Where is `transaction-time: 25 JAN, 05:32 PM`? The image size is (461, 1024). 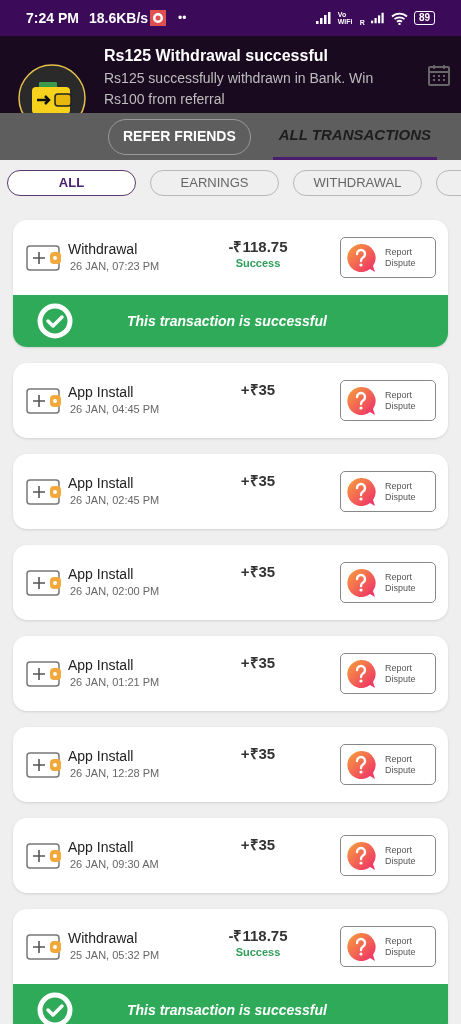 transaction-time: 25 JAN, 05:32 PM is located at coordinates (115, 956).